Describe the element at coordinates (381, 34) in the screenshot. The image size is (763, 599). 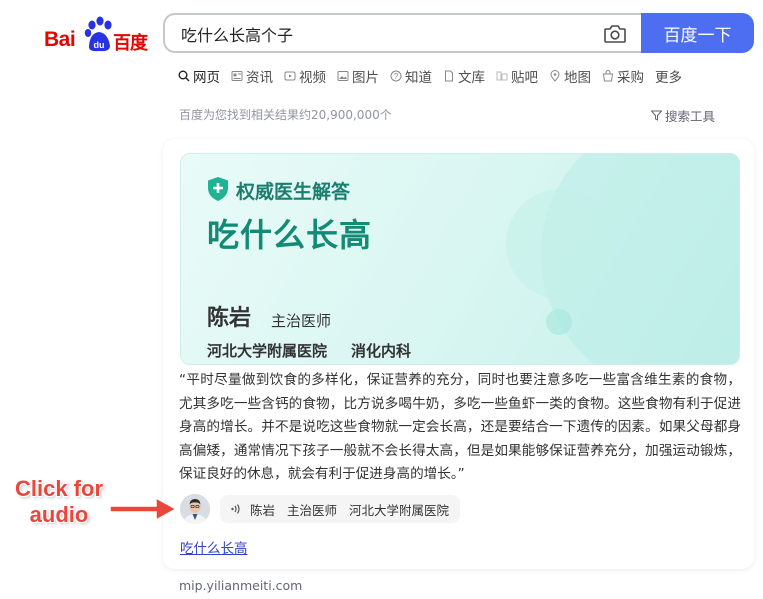
I see `search-input` at that location.